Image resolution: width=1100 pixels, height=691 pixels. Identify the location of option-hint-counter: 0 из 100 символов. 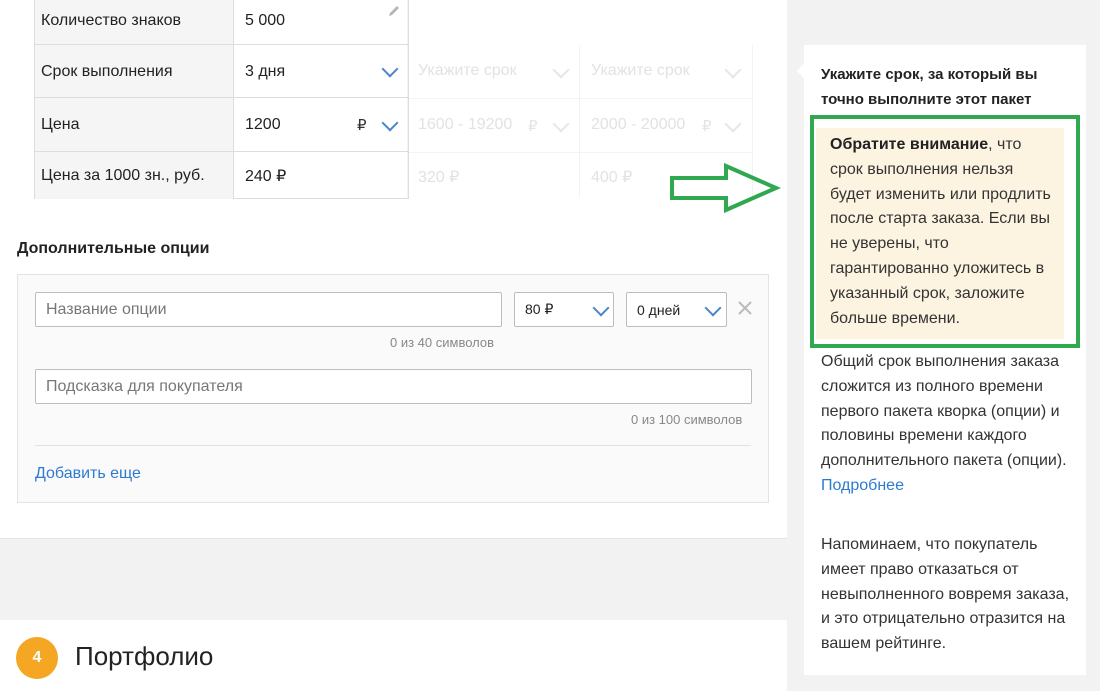
(687, 419).